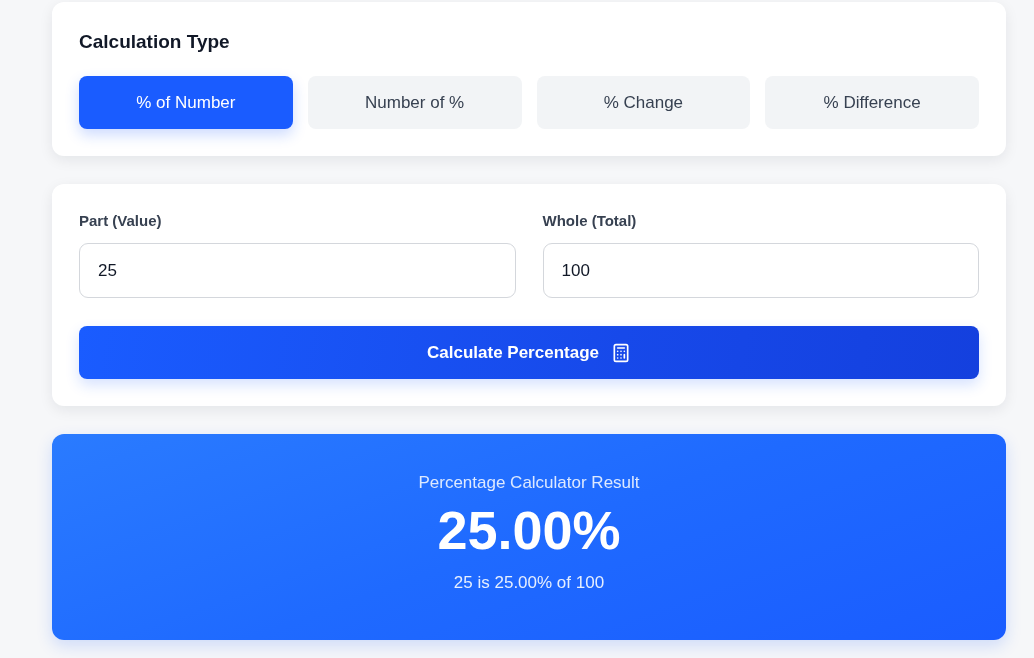 The width and height of the screenshot is (1034, 658). I want to click on result-value: 25.00%, so click(529, 530).